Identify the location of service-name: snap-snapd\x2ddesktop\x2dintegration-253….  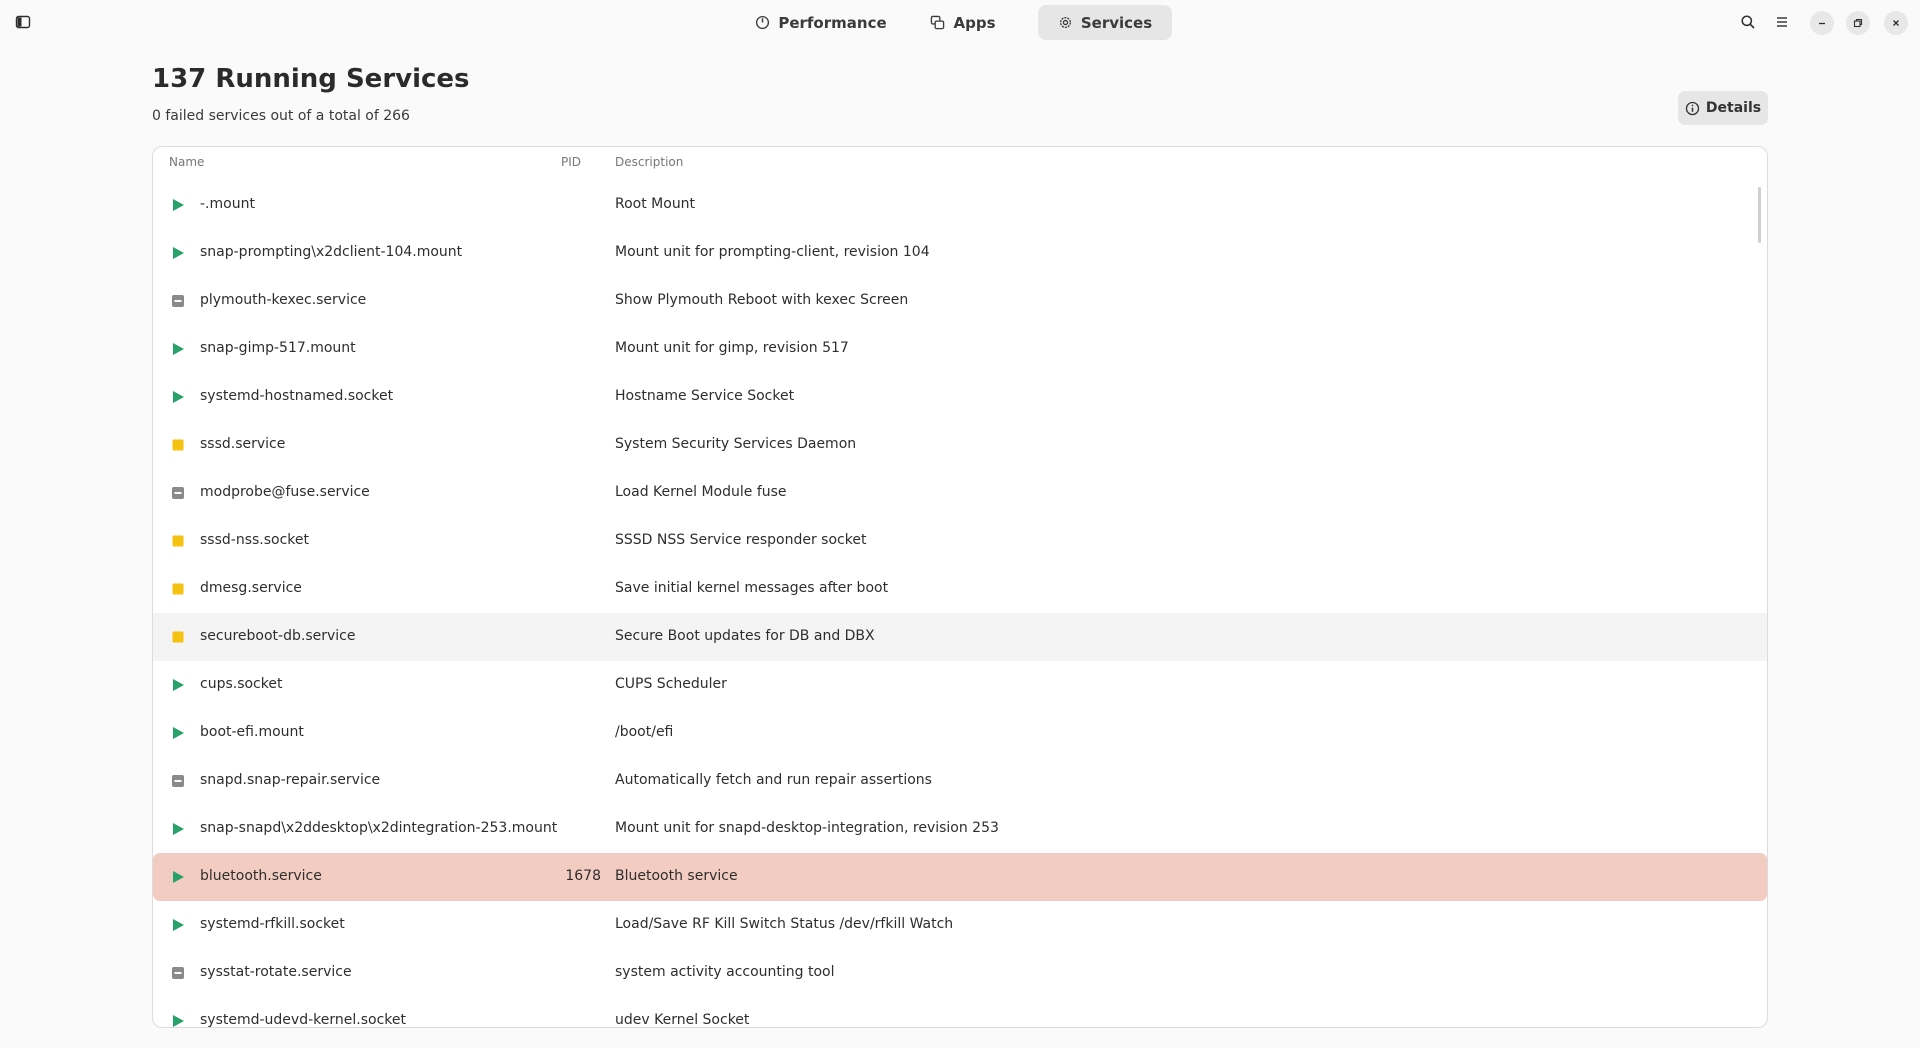
(379, 828).